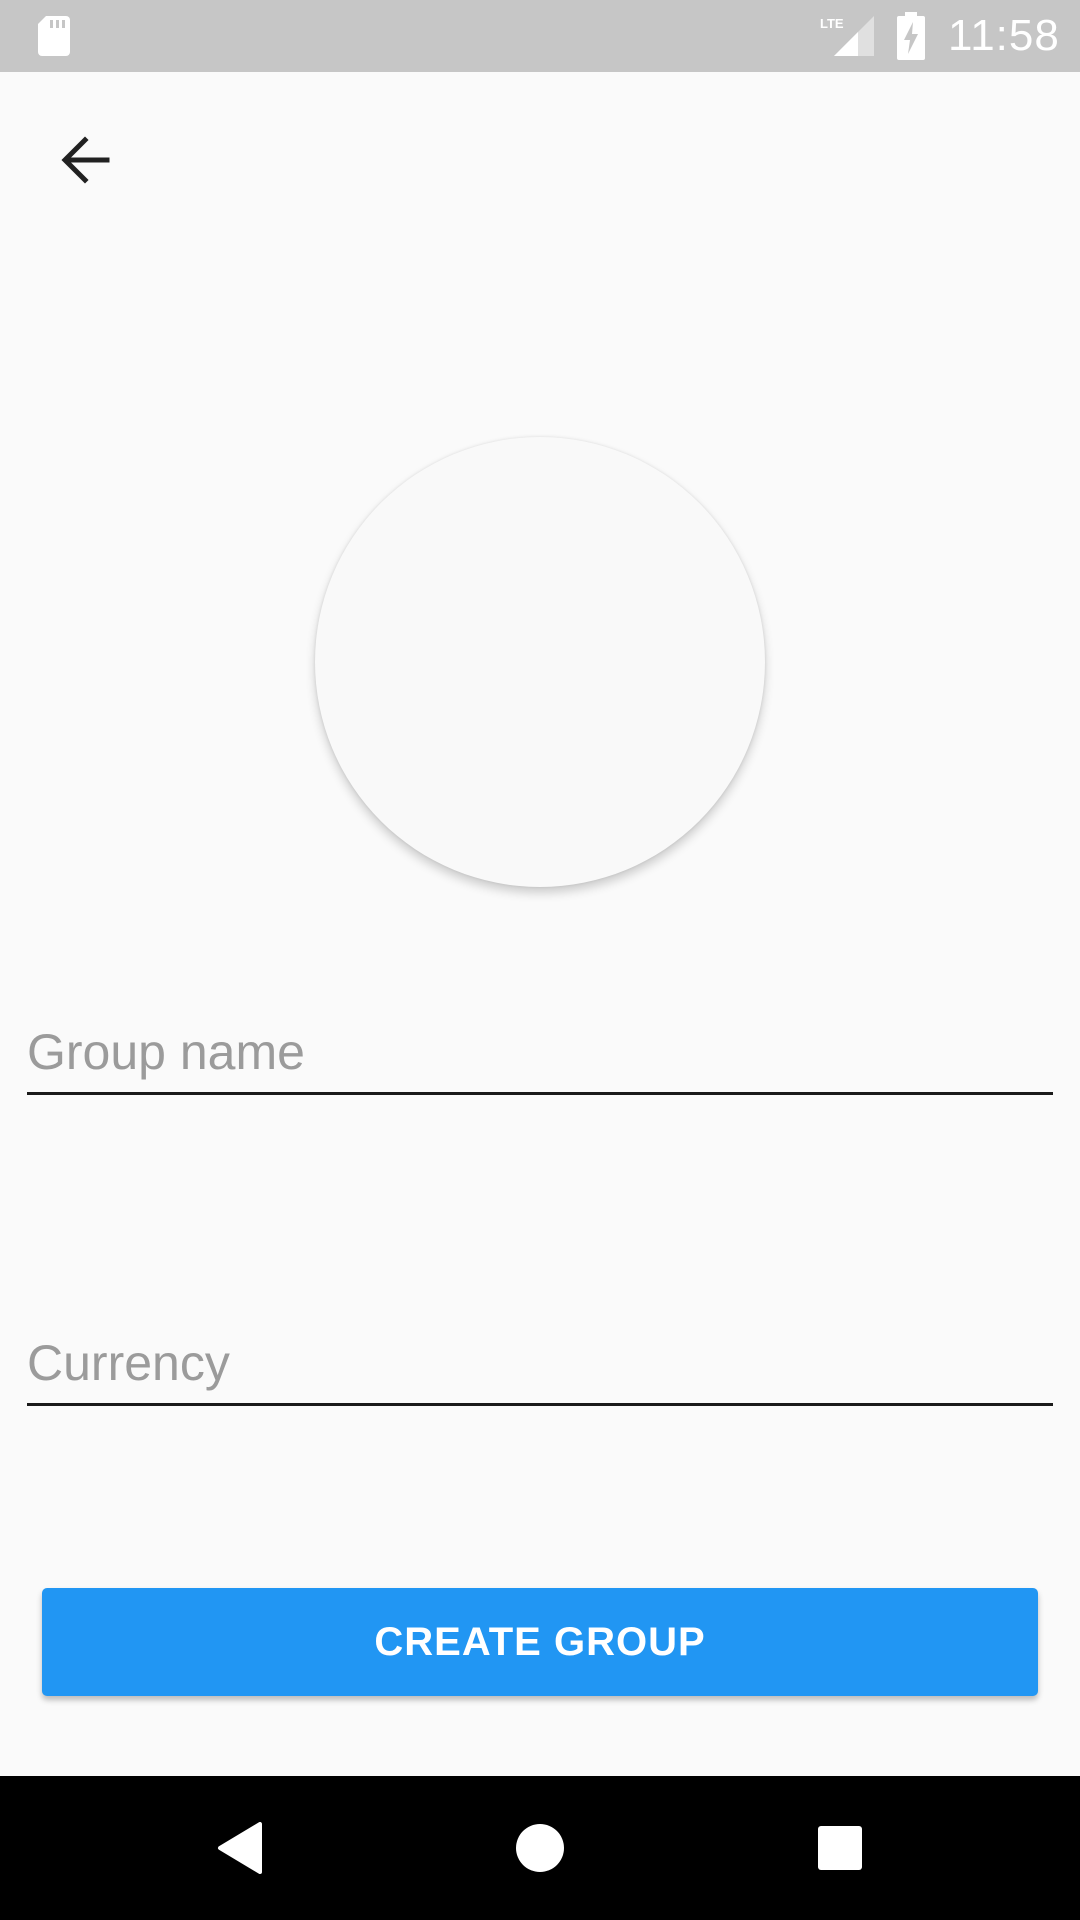  I want to click on network-label: LTE, so click(832, 23).